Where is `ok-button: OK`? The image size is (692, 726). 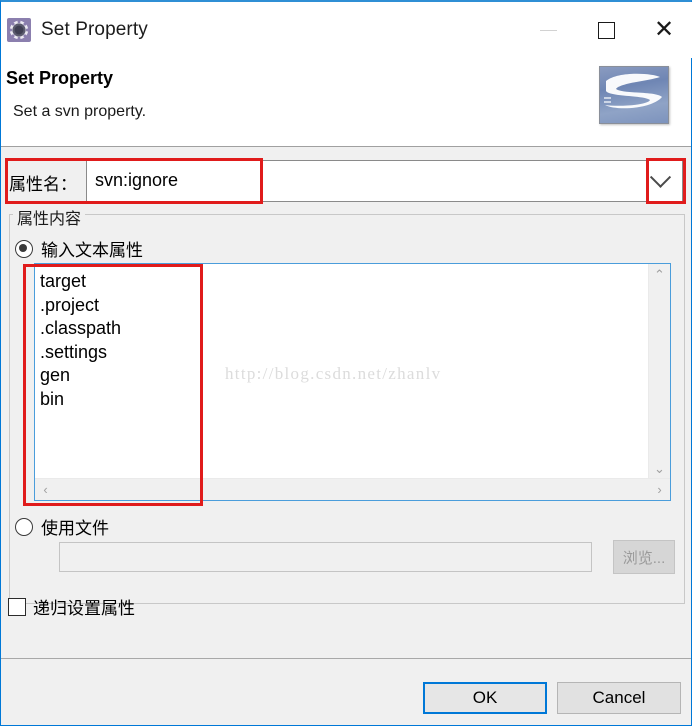
ok-button: OK is located at coordinates (485, 698).